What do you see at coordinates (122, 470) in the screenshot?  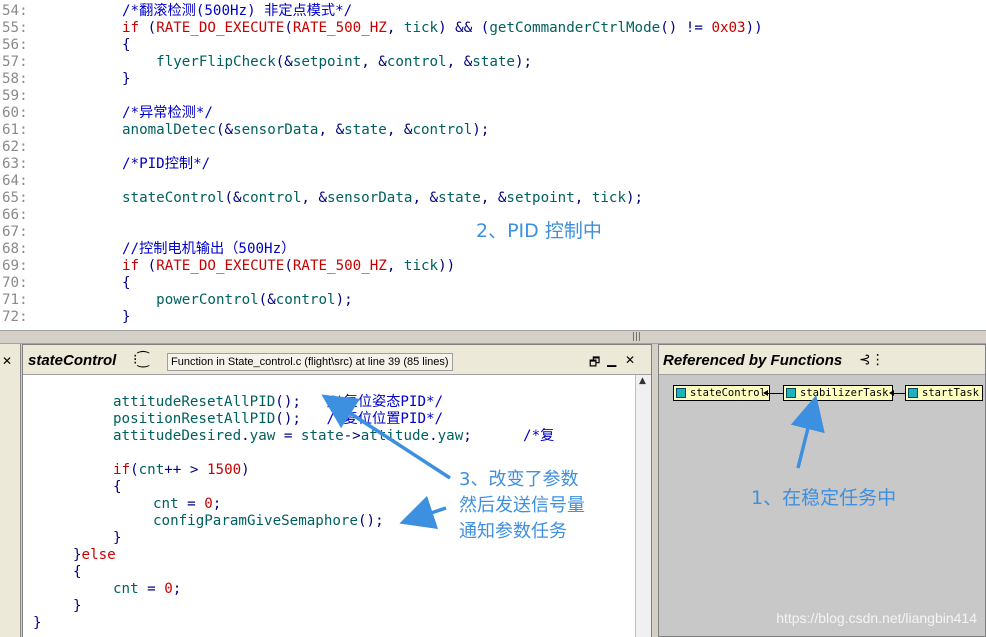 I see `code-token: if` at bounding box center [122, 470].